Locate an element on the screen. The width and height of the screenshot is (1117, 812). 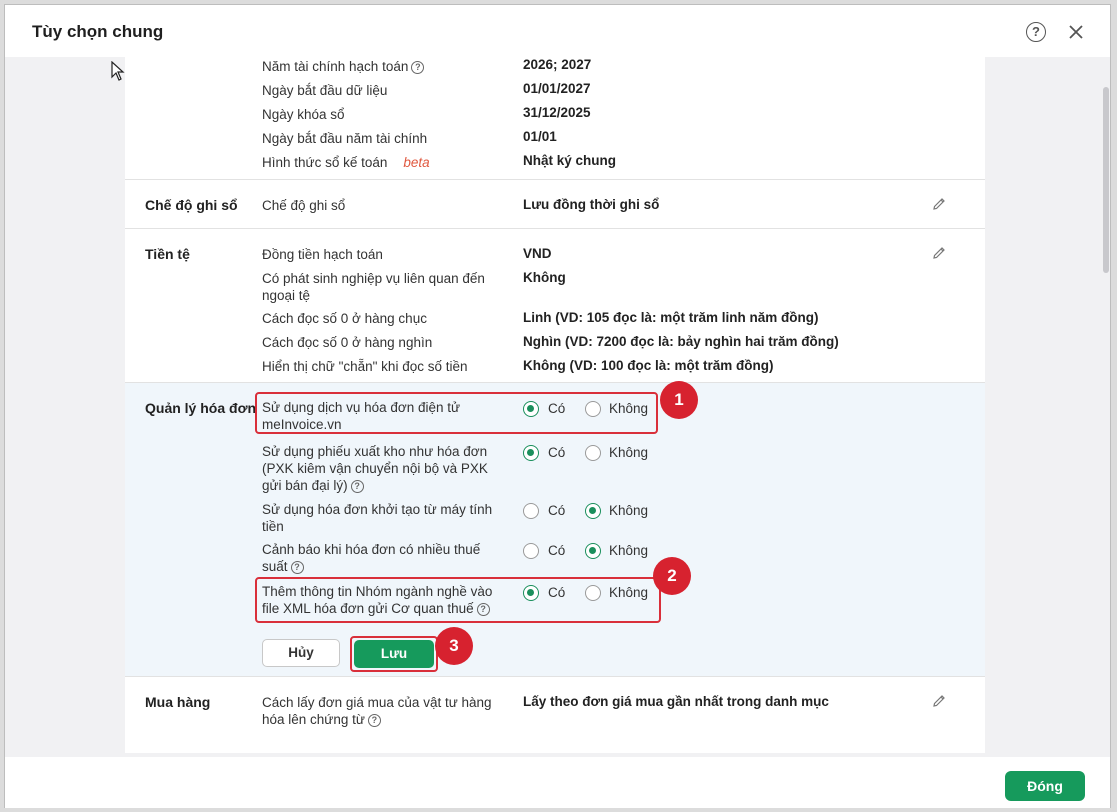
fiscal-value: 31/12/2025 is located at coordinates (557, 112).